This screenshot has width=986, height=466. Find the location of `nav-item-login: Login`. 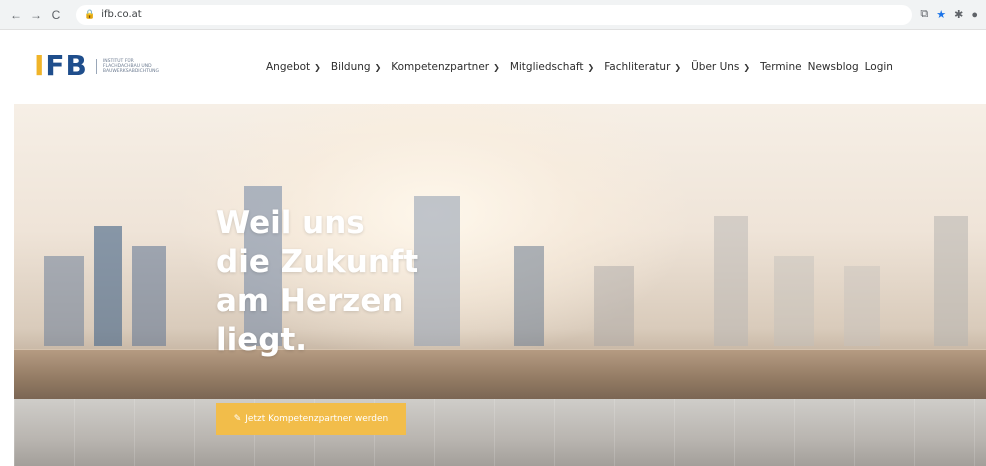

nav-item-login: Login is located at coordinates (879, 67).